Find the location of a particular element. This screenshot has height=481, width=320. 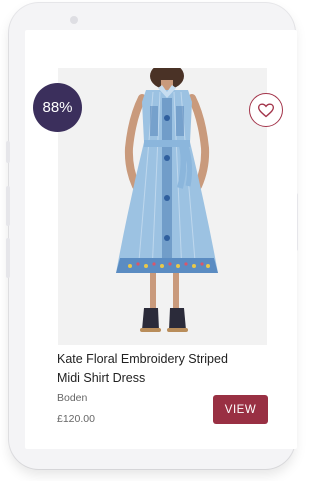

match-score-value: 88% is located at coordinates (57, 107).